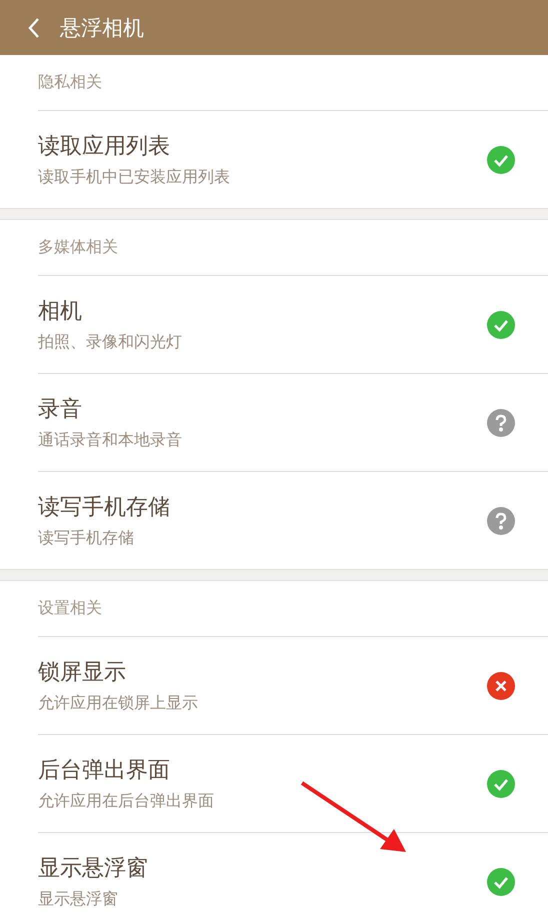 Image resolution: width=548 pixels, height=924 pixels. What do you see at coordinates (70, 608) in the screenshot?
I see `section-header: 设置相关` at bounding box center [70, 608].